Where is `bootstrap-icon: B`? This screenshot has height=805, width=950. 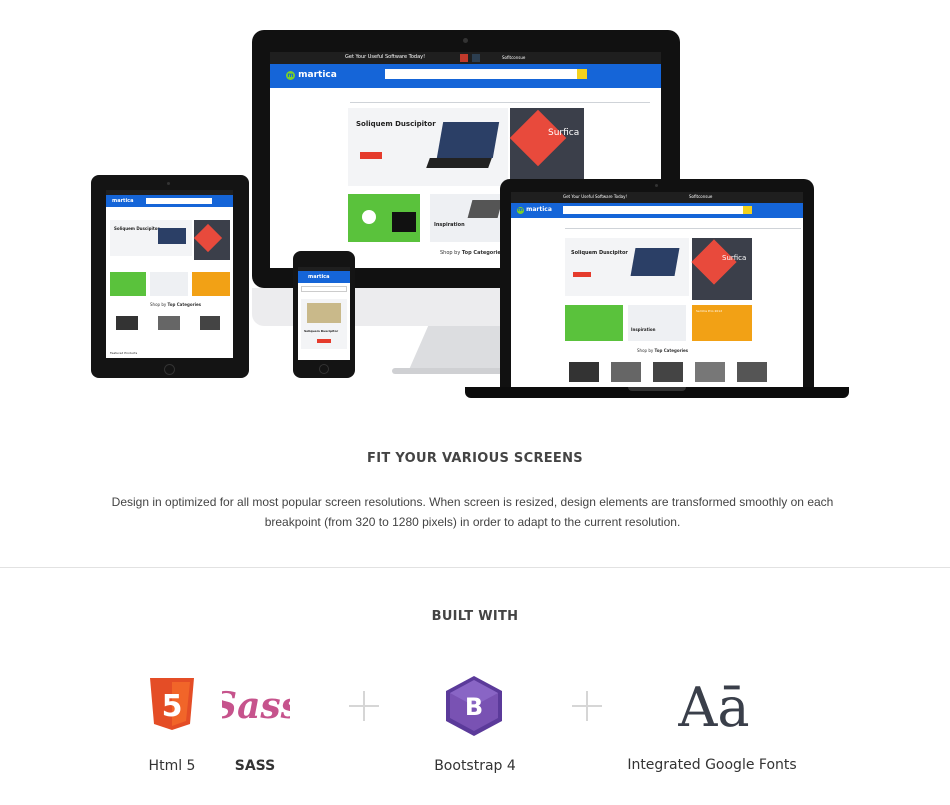
bootstrap-icon: B is located at coordinates (474, 706).